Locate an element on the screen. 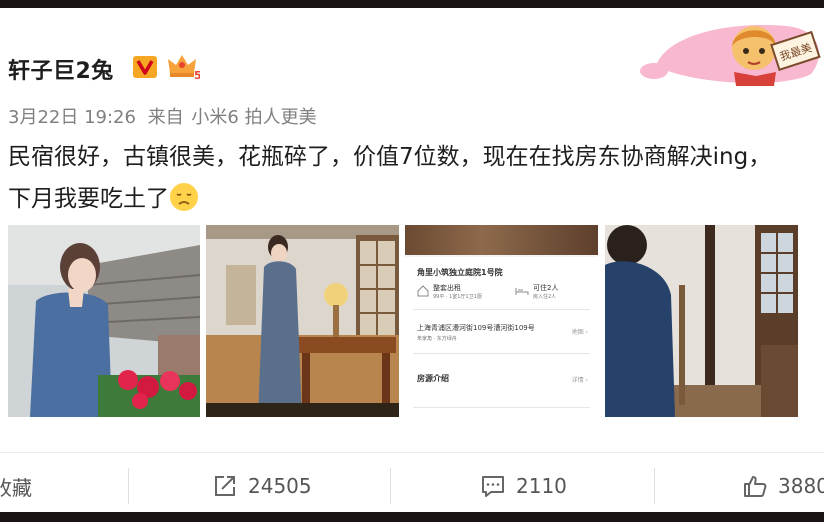  listing-map-link: 地图 › is located at coordinates (579, 332).